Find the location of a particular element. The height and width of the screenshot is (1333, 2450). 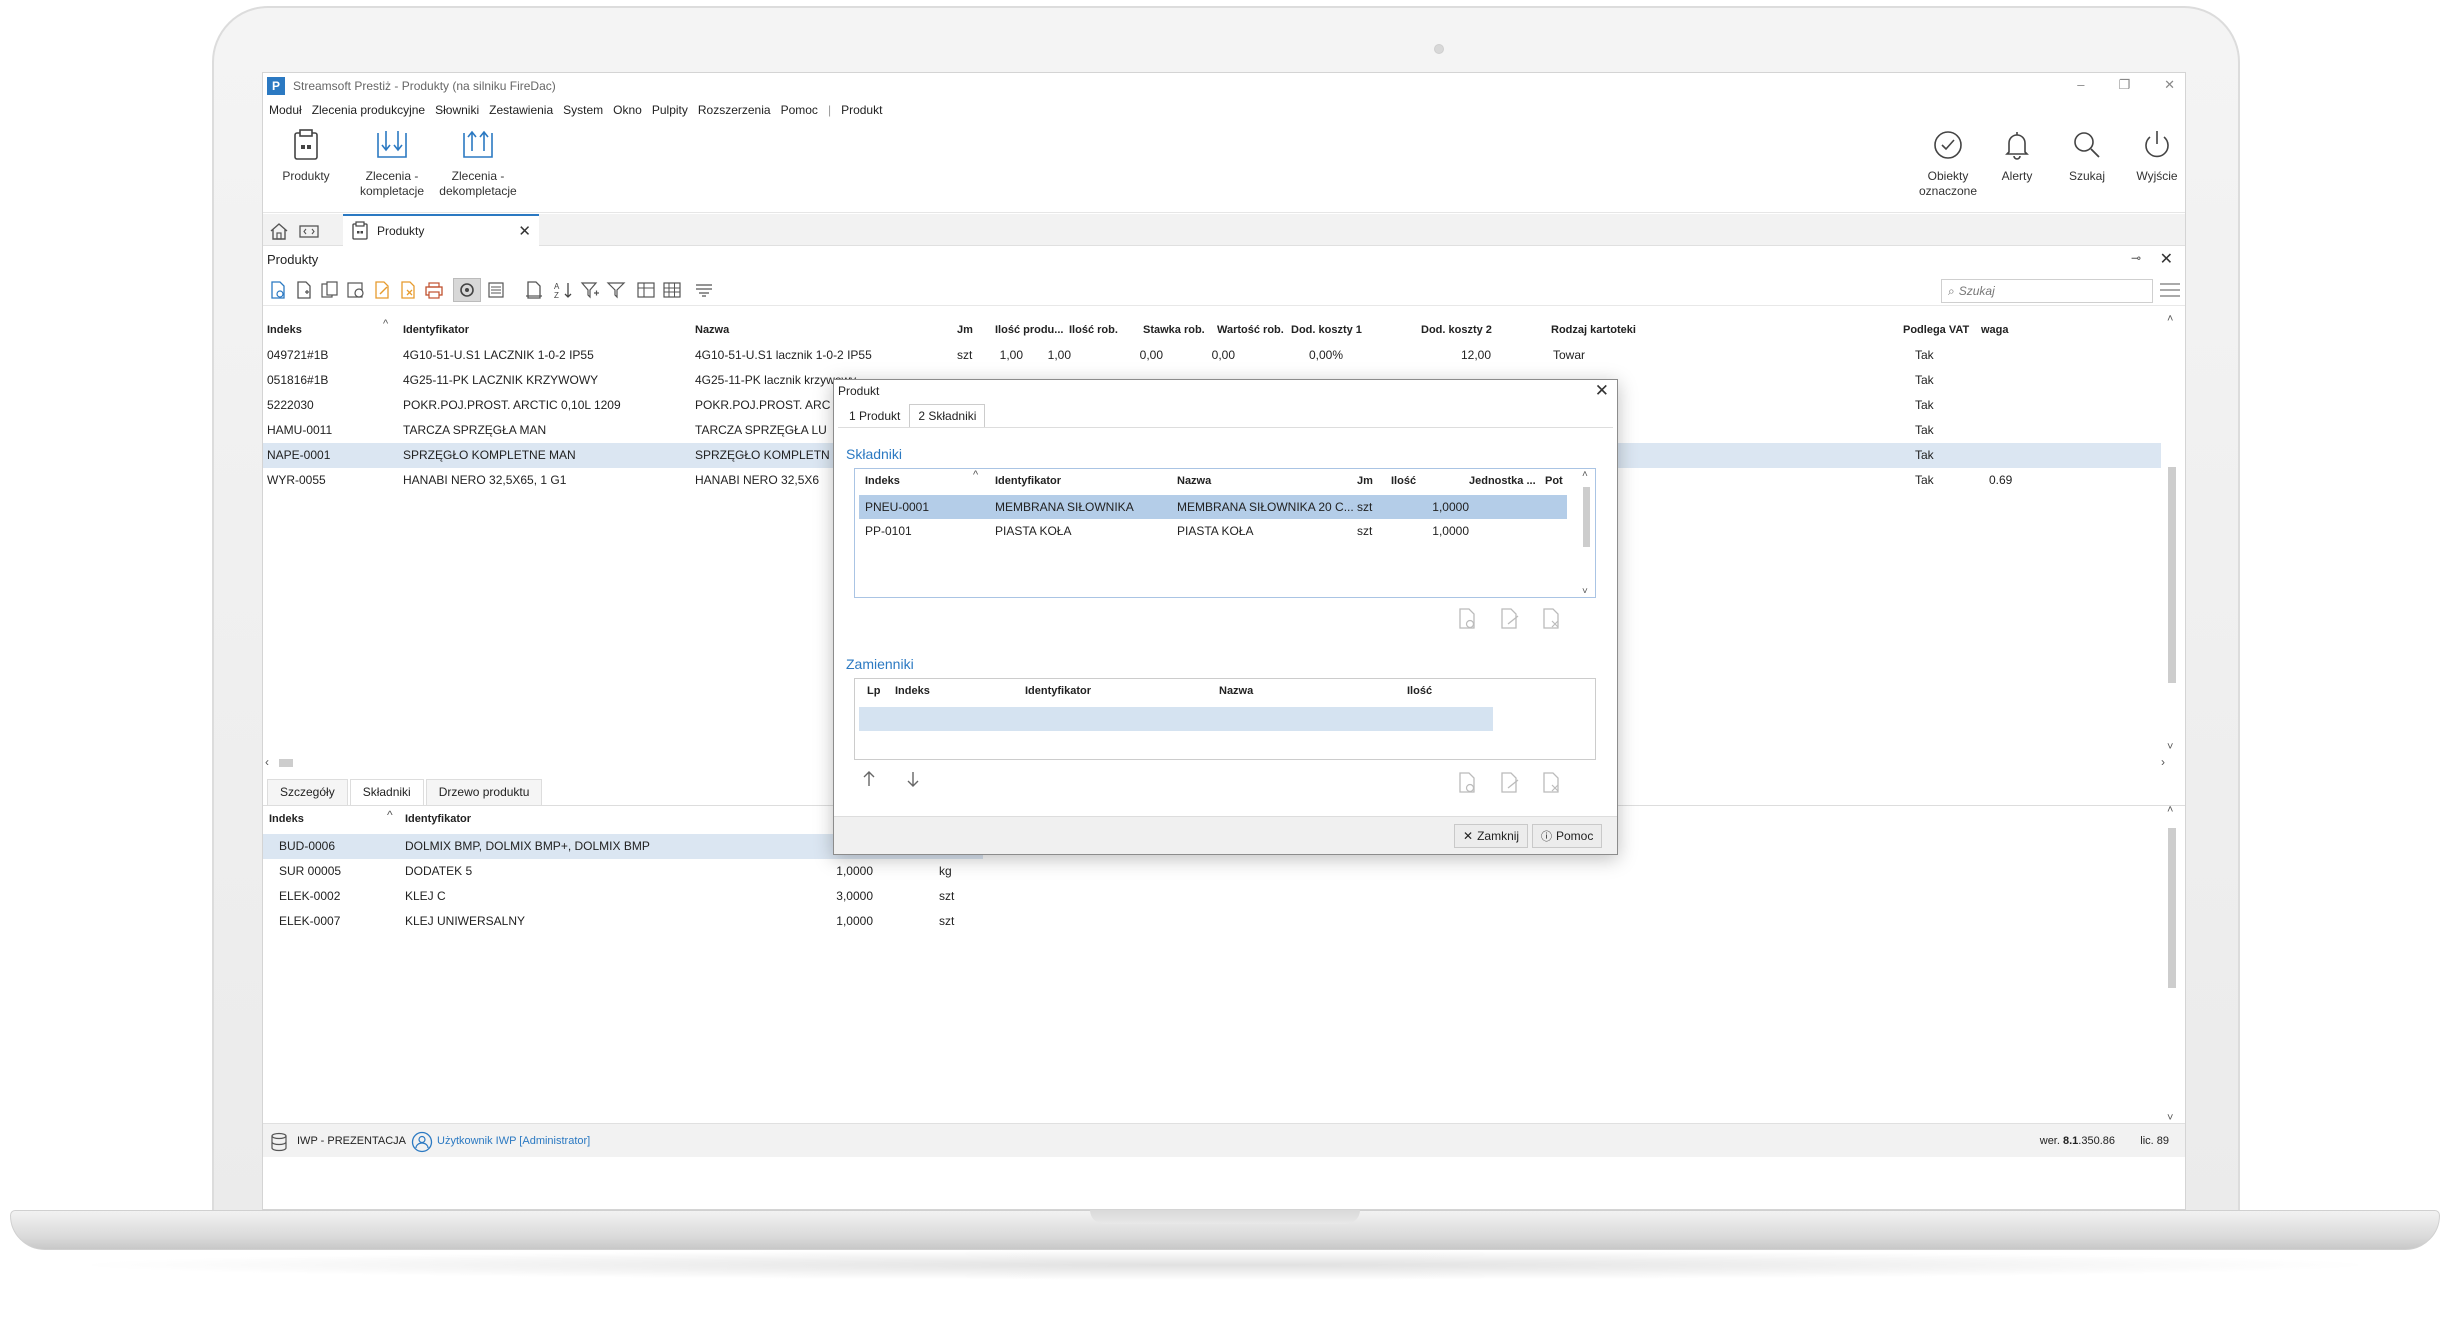

home-tab-button is located at coordinates (279, 231).